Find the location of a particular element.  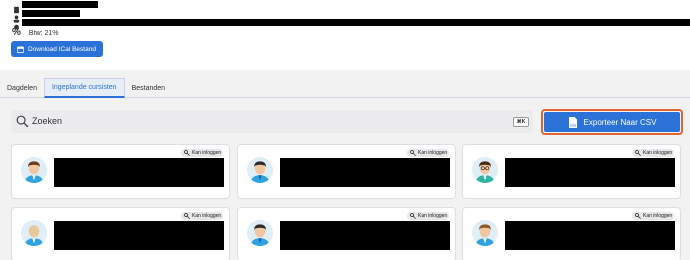

tab-bar: Dagdelen Ingeplande cursisten Bestanden is located at coordinates (345, 88).